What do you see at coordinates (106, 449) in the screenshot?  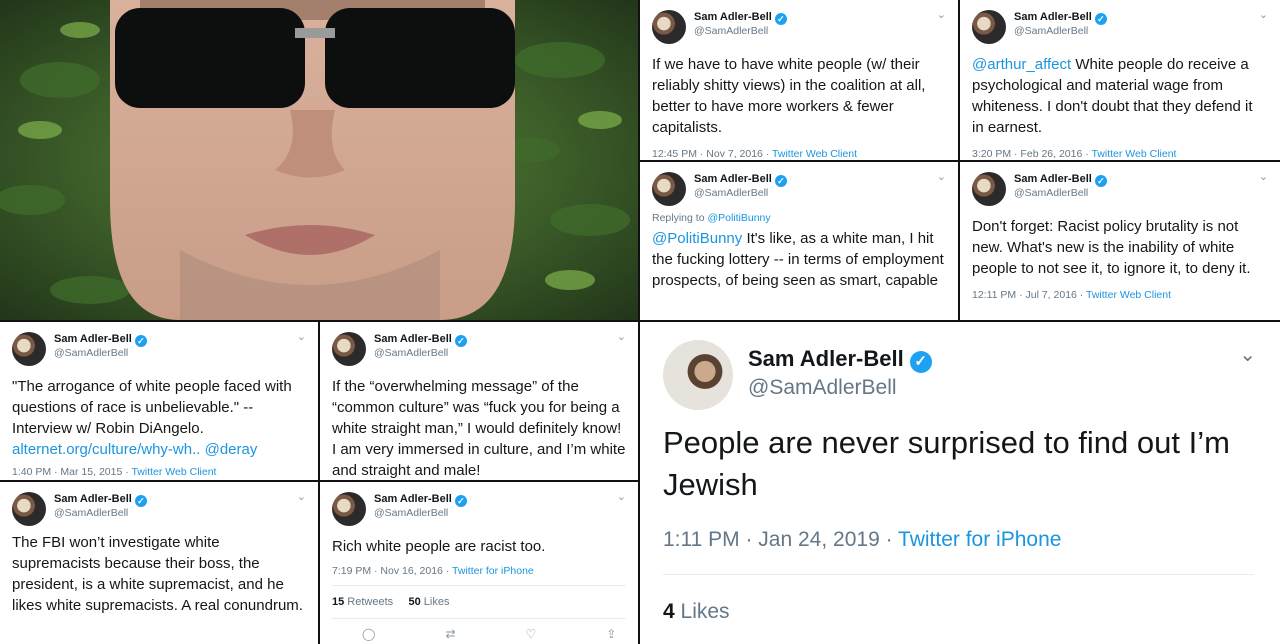 I see `article-link: alternet.org/culture/why-wh..` at bounding box center [106, 449].